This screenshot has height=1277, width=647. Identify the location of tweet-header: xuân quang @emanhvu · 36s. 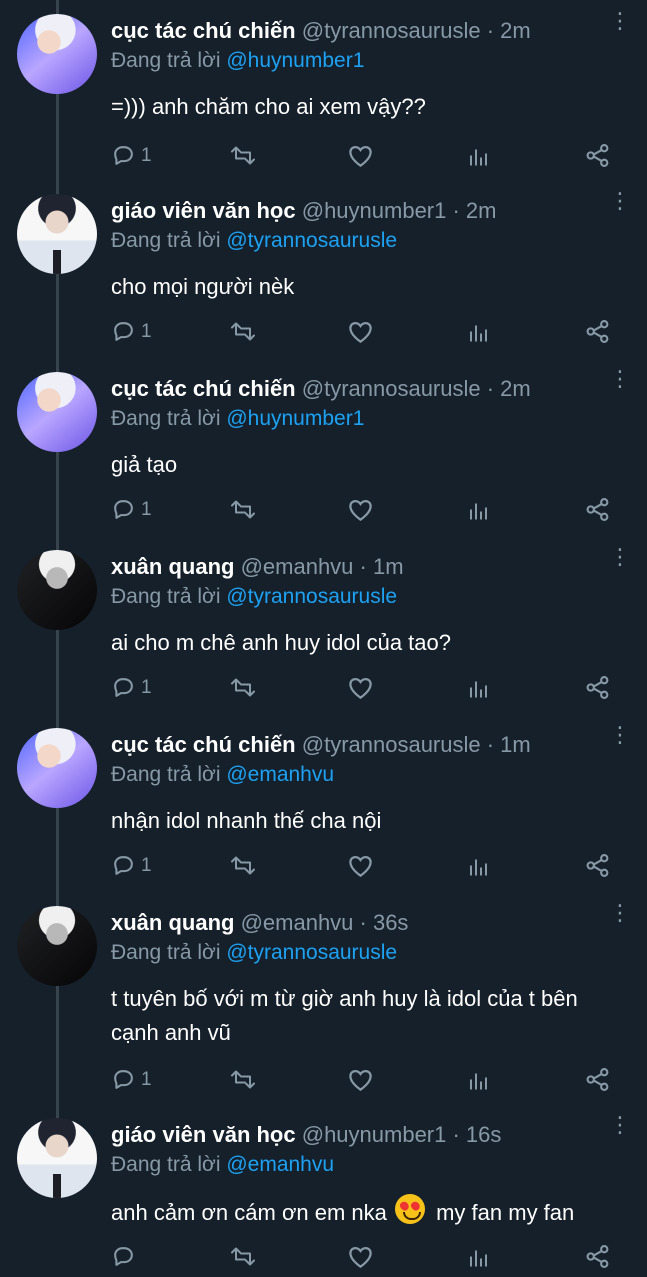
(354, 923).